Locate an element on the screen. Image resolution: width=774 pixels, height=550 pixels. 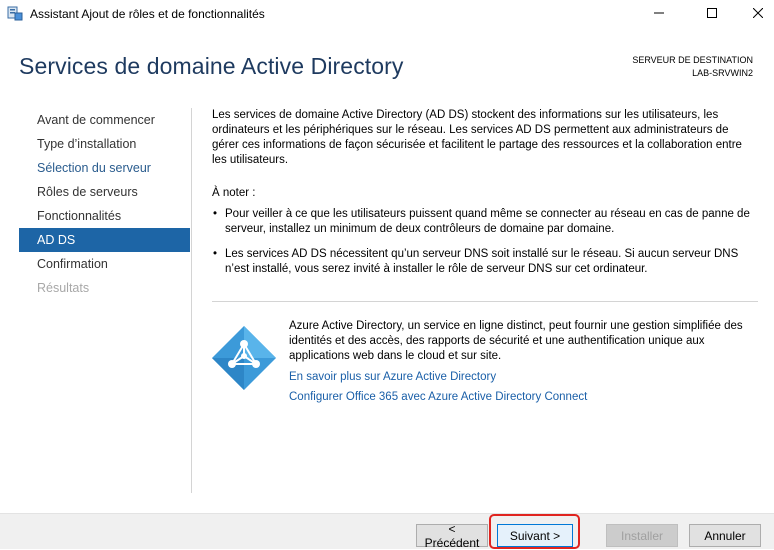
next-button: Suivant > is located at coordinates (535, 535).